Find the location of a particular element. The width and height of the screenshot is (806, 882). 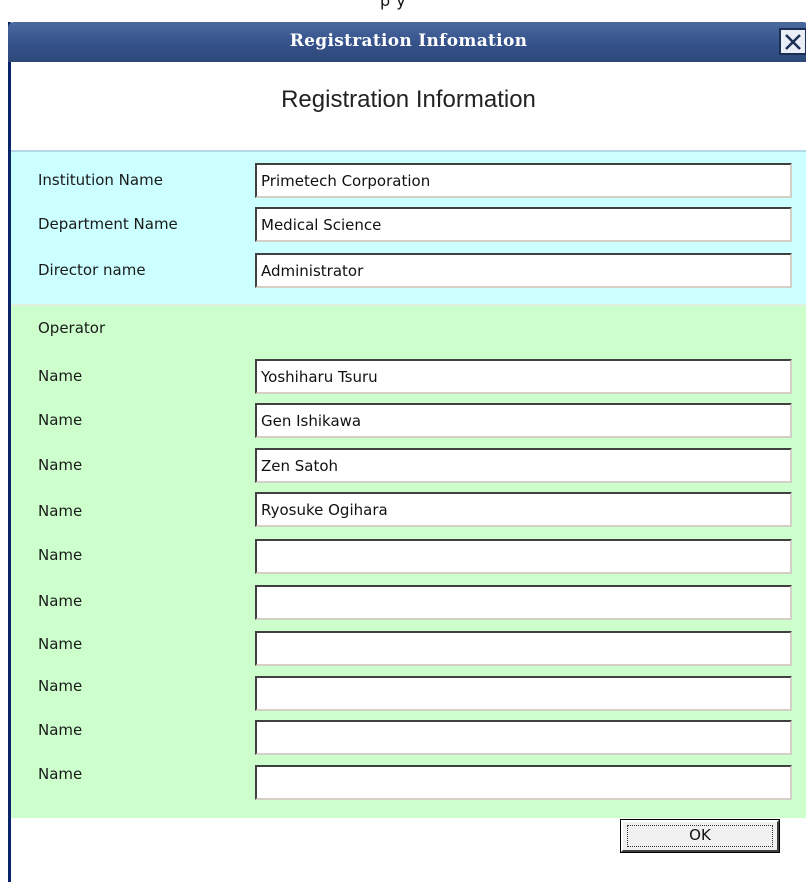

close-button is located at coordinates (792, 41).